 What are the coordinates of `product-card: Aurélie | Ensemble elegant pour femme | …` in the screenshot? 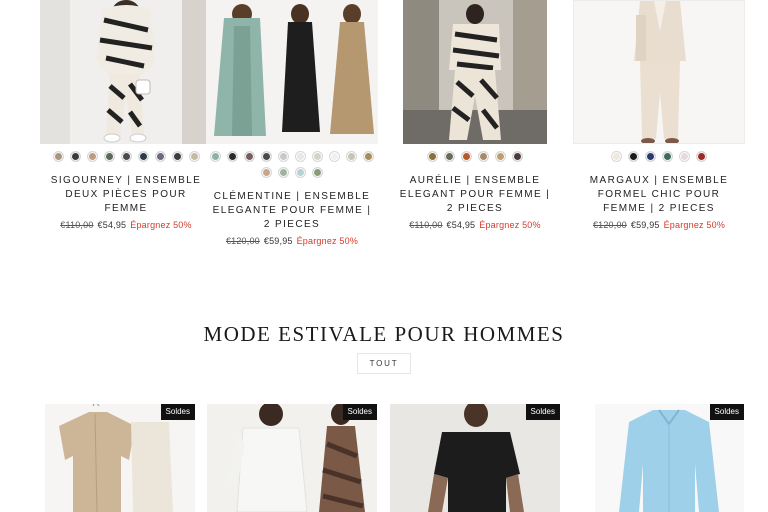 It's located at (475, 115).